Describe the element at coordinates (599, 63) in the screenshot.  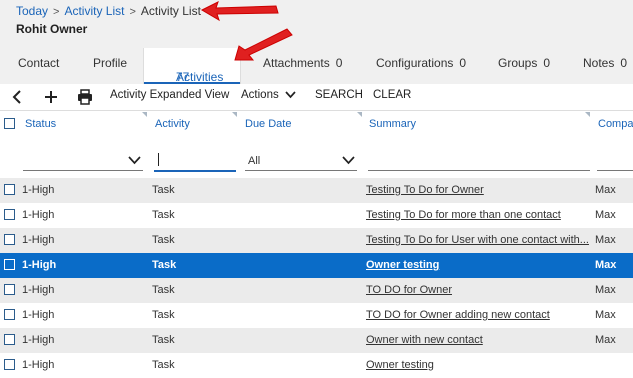
I see `tab-label: Notes` at that location.